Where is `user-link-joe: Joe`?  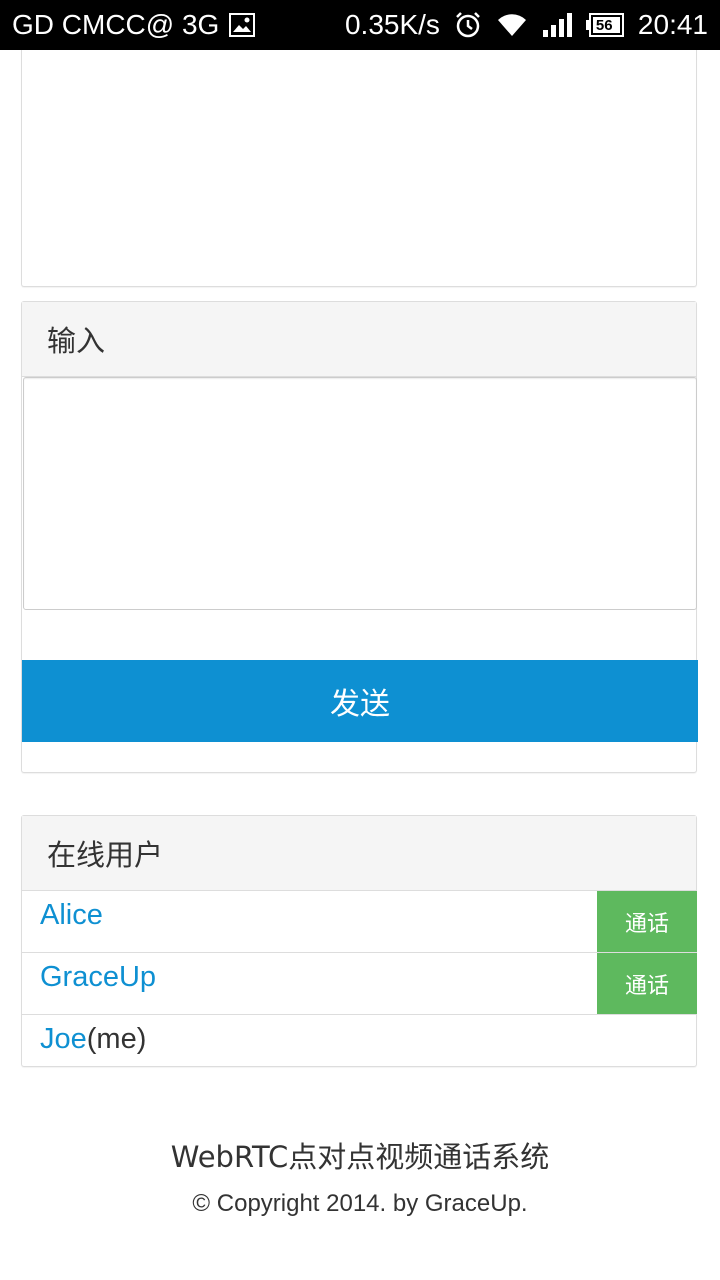 user-link-joe: Joe is located at coordinates (63, 1039).